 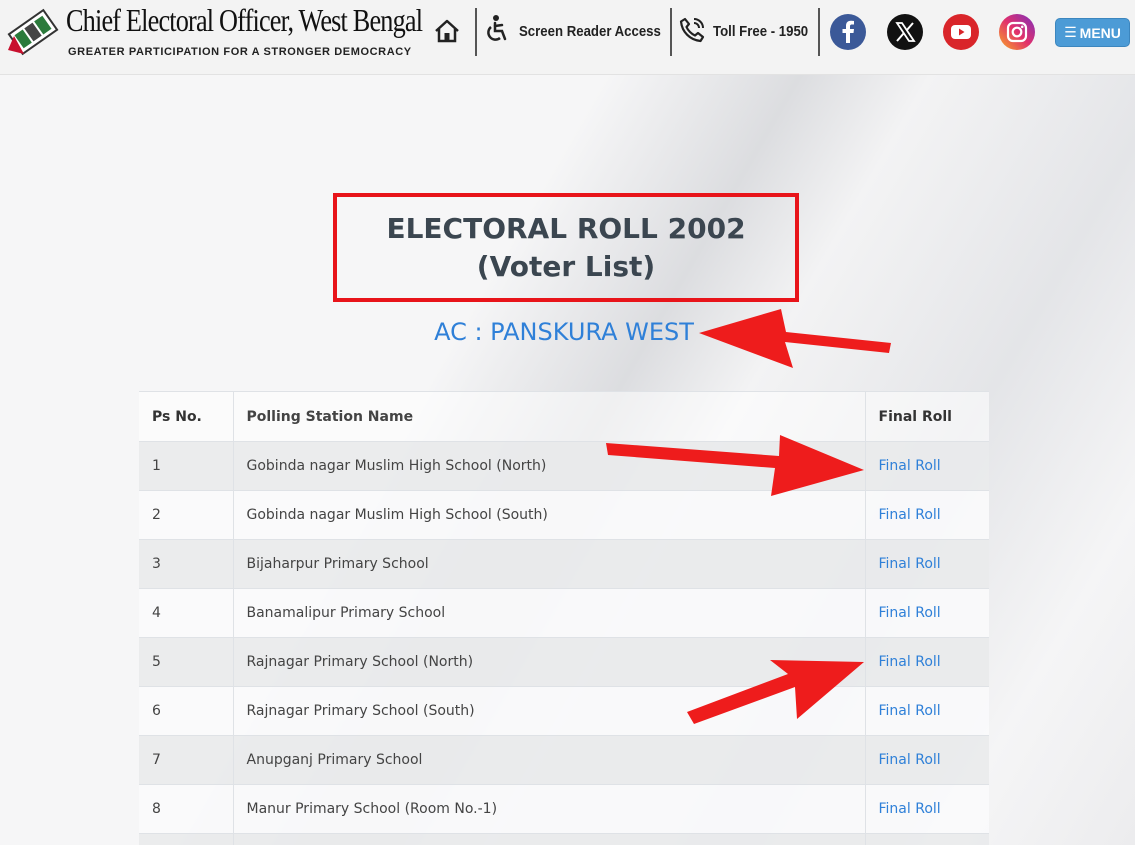 I want to click on ps-number: 8, so click(x=186, y=809).